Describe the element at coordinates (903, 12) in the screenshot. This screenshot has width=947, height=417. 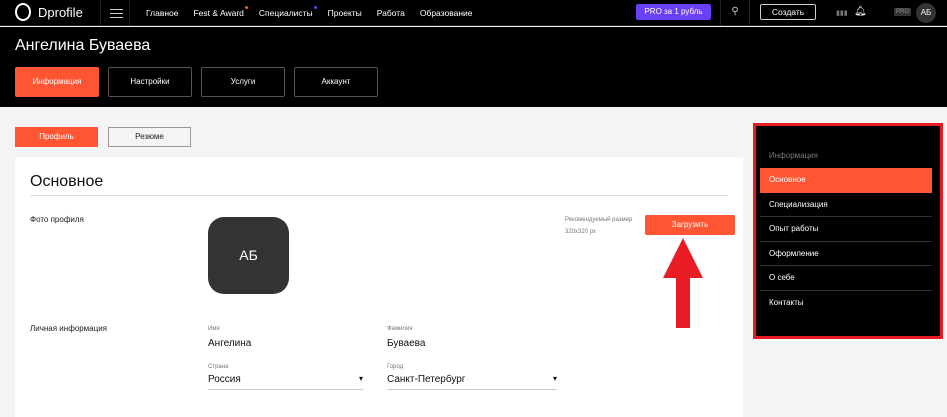
I see `pro-badge: PRO` at that location.